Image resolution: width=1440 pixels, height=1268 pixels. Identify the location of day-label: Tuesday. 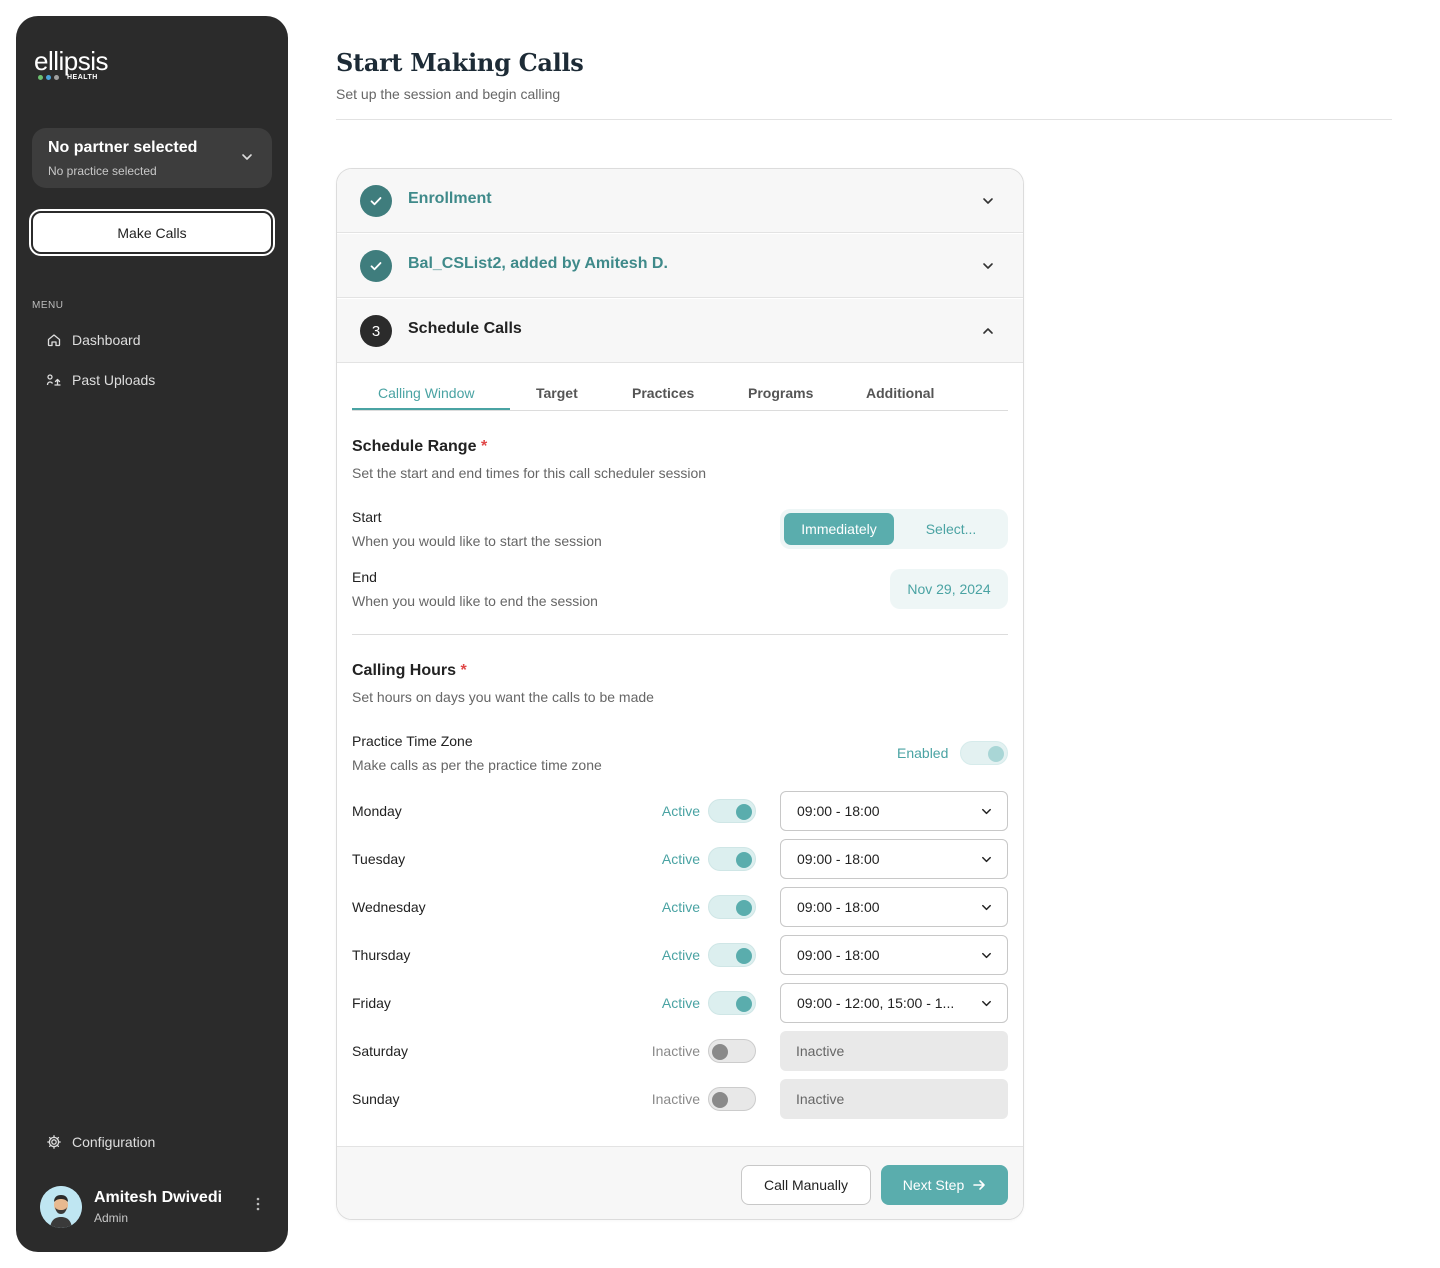
(379, 859).